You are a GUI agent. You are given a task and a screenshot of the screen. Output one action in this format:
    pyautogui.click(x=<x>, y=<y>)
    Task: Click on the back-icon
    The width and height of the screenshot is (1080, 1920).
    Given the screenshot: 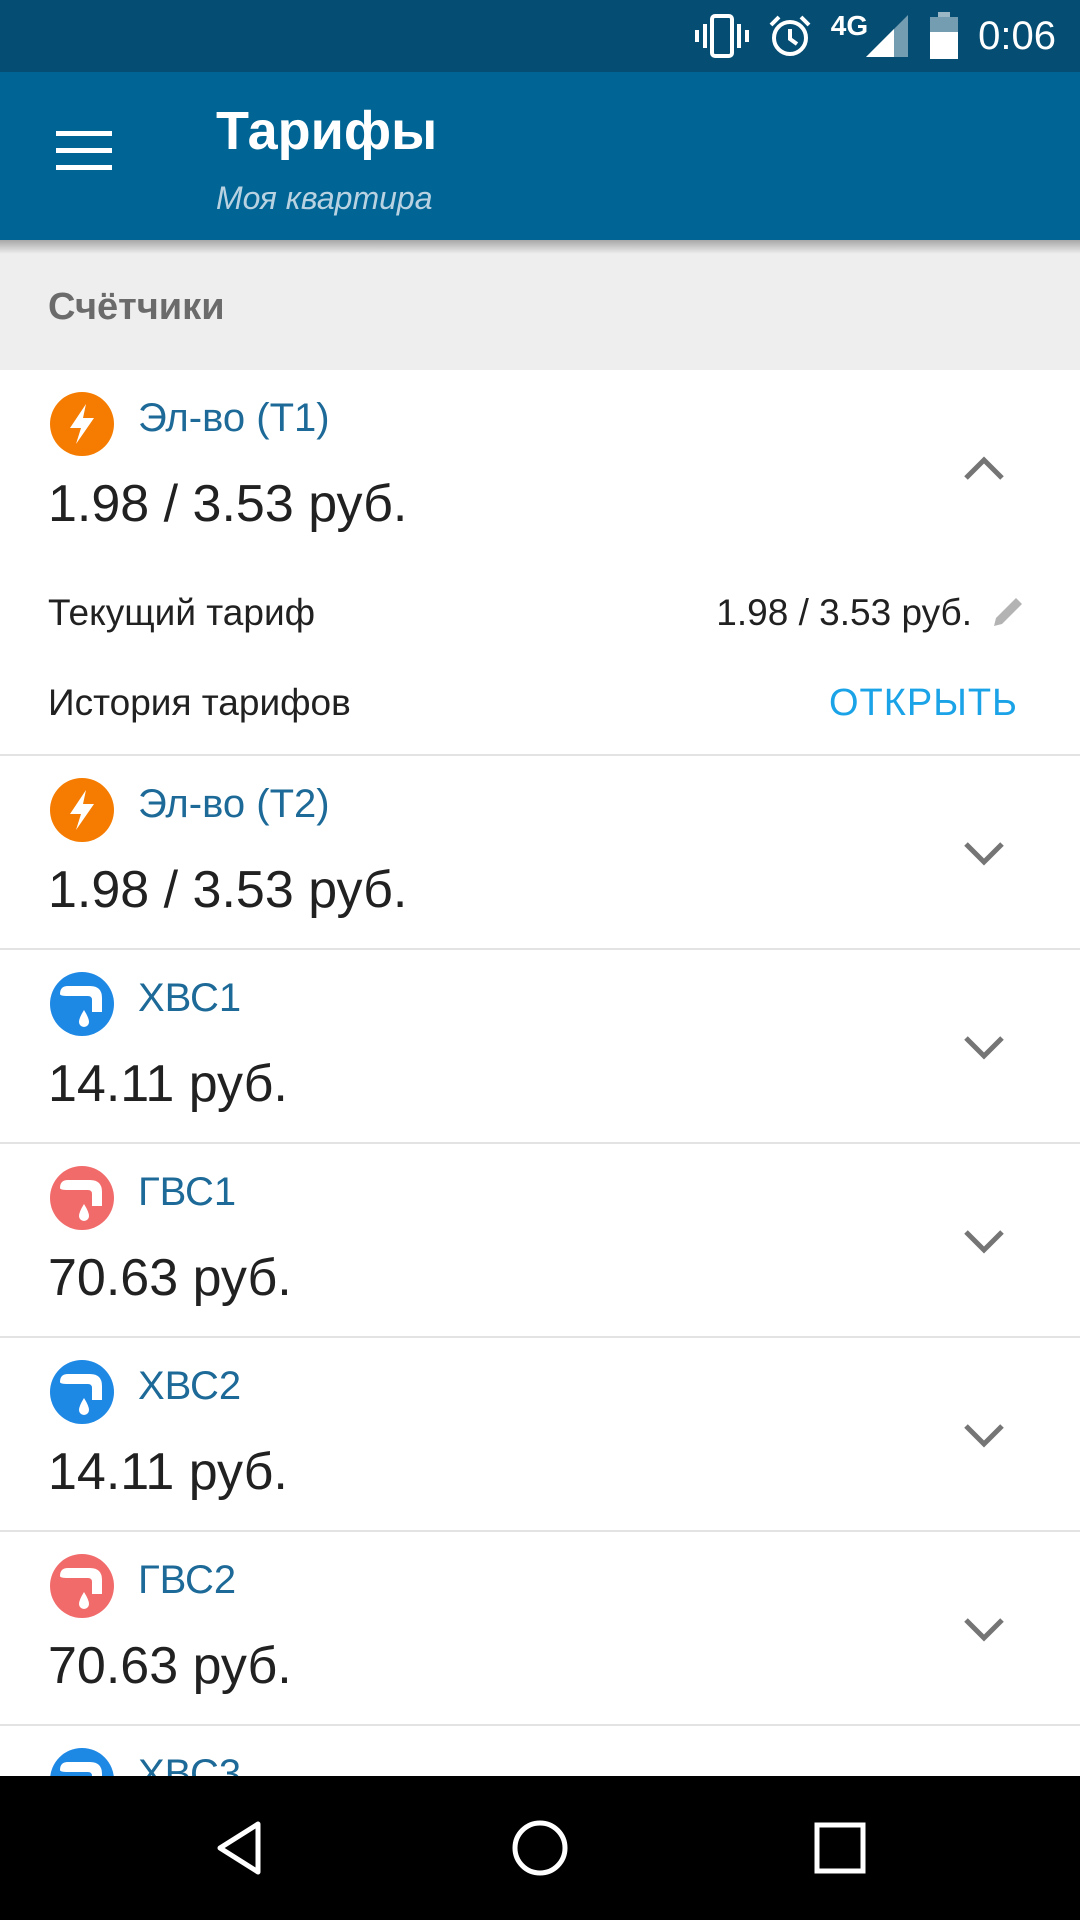 What is the action you would take?
    pyautogui.click(x=239, y=1848)
    